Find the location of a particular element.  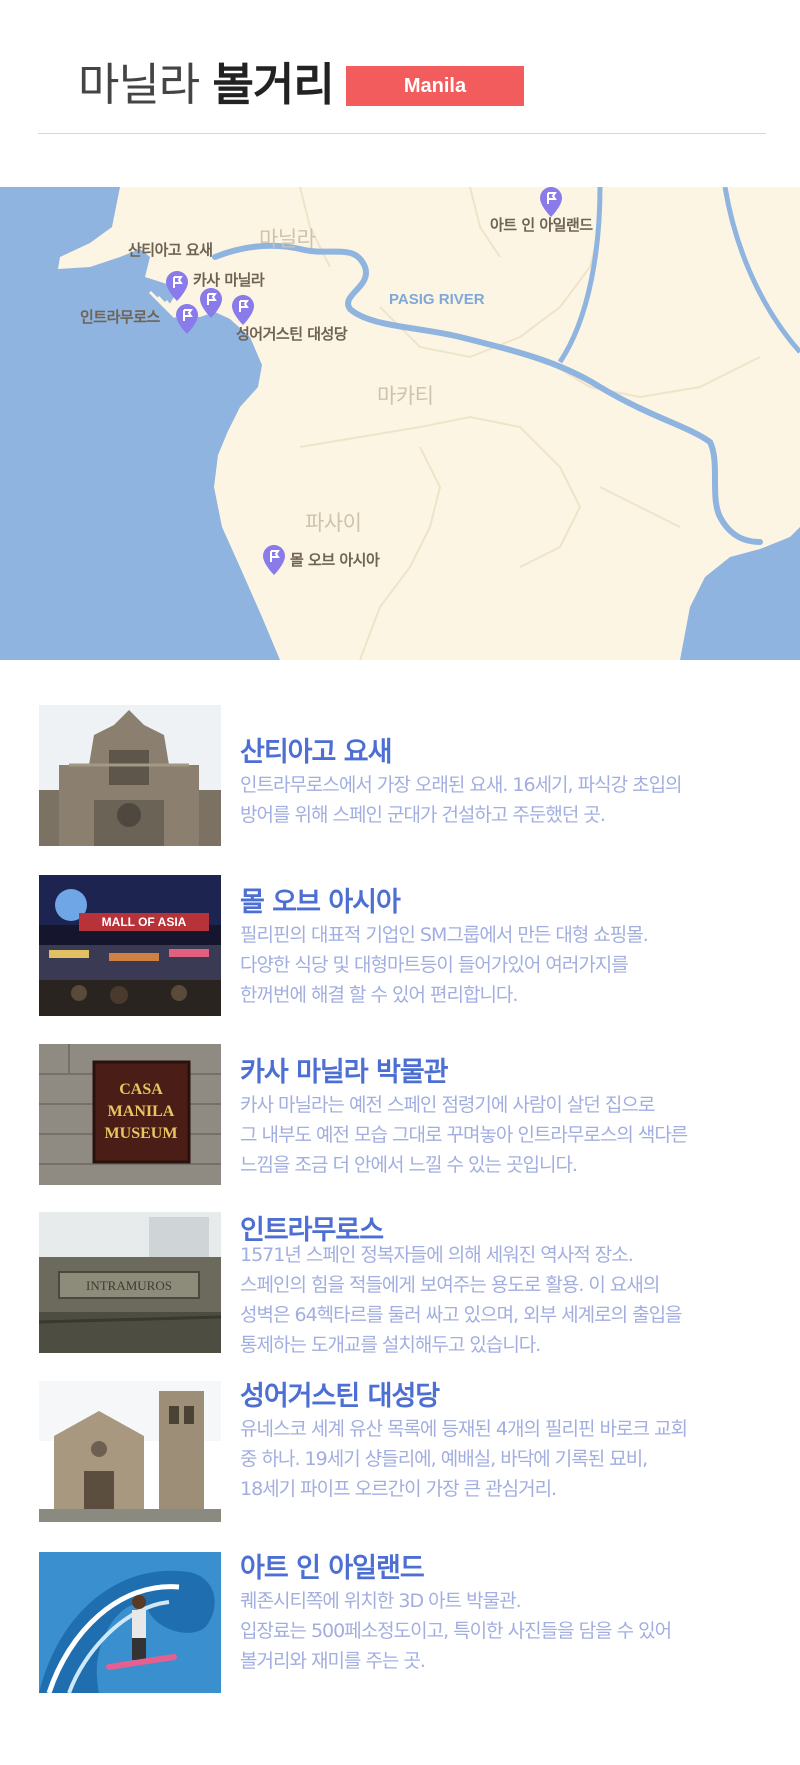

description-line: 스페인의 힘을 적들에게 보여주는 용도로 활용. 이 요새의 is located at coordinates (450, 1285).